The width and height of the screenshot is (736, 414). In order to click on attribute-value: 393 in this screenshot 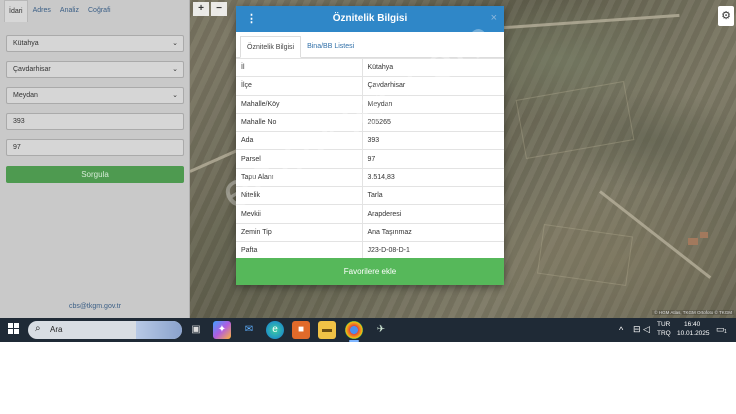, I will do `click(433, 140)`.